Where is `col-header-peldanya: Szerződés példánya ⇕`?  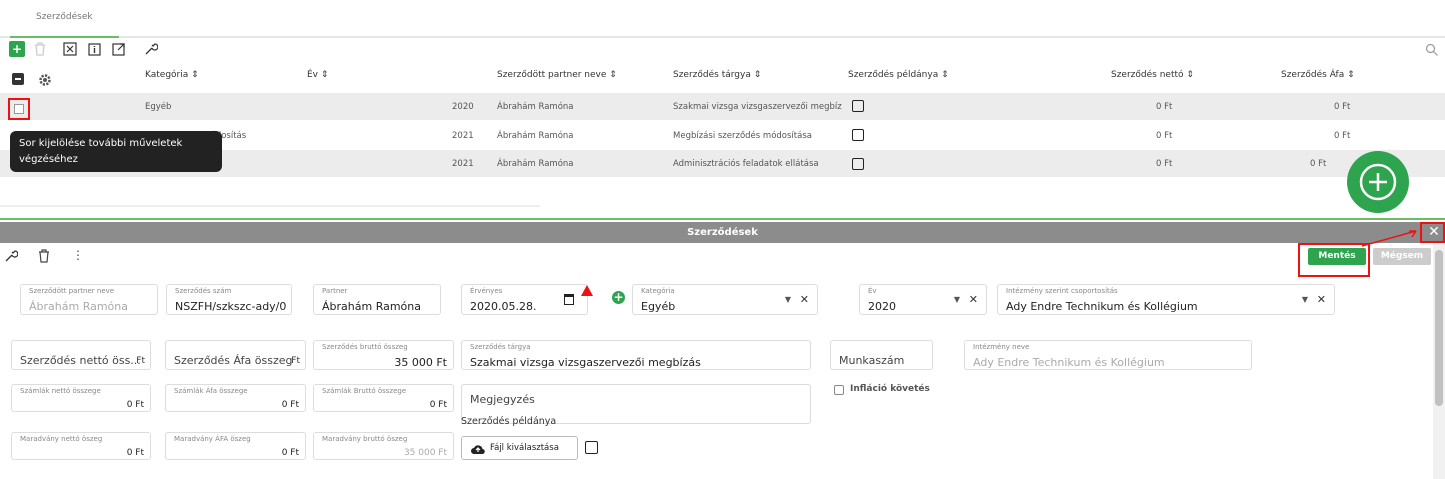
col-header-peldanya: Szerződés példánya ⇕ is located at coordinates (898, 79).